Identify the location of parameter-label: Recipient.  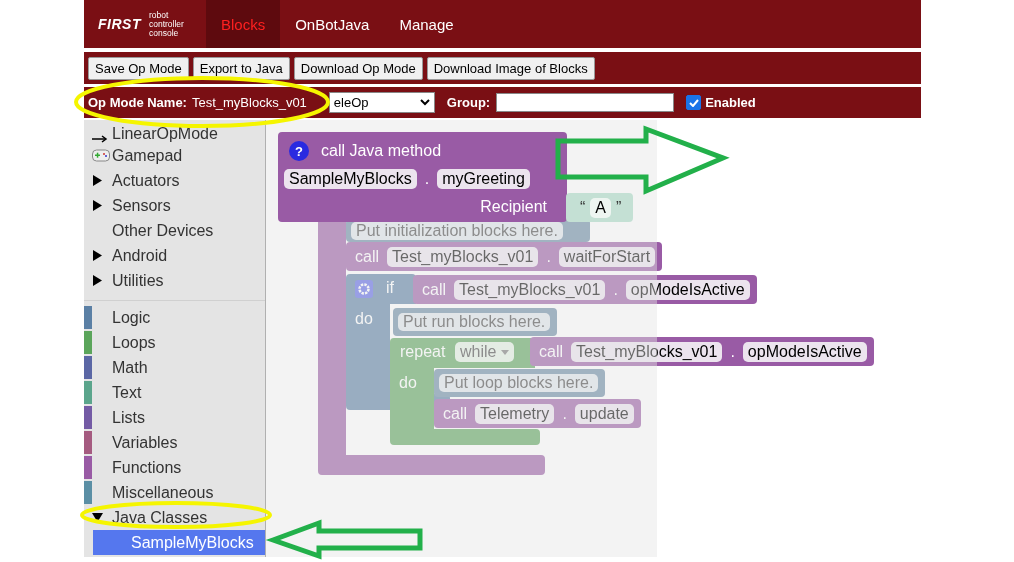
(513, 207).